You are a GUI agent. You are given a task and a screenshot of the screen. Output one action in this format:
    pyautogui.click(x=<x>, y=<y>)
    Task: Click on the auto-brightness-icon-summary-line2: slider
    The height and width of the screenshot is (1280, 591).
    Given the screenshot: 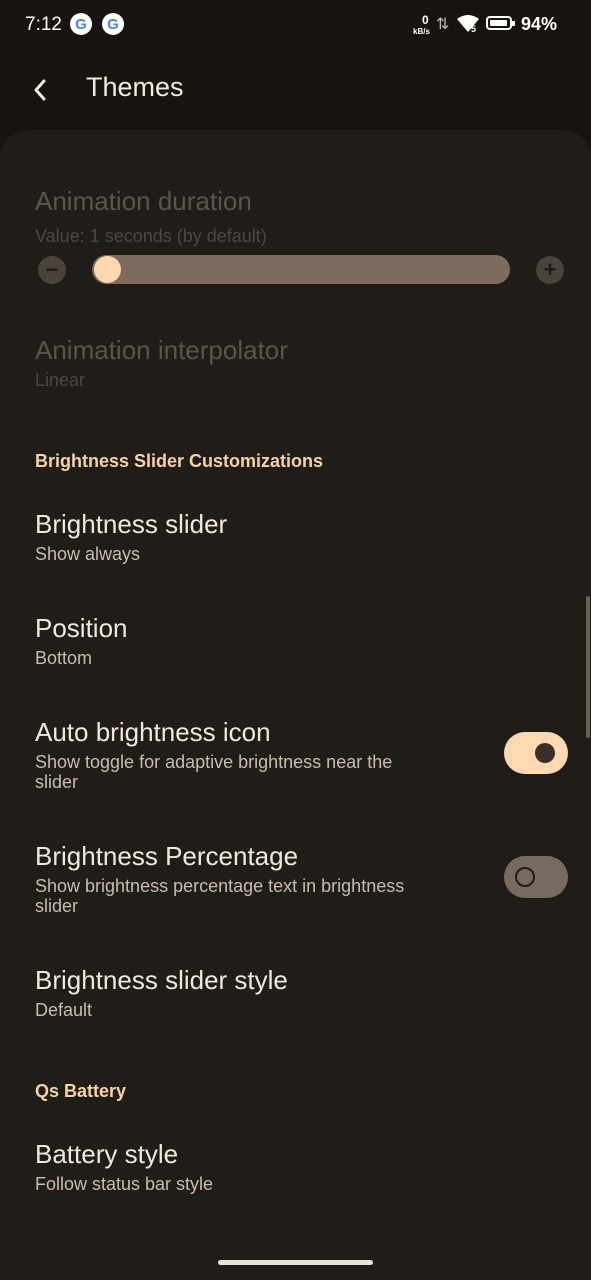 What is the action you would take?
    pyautogui.click(x=57, y=782)
    